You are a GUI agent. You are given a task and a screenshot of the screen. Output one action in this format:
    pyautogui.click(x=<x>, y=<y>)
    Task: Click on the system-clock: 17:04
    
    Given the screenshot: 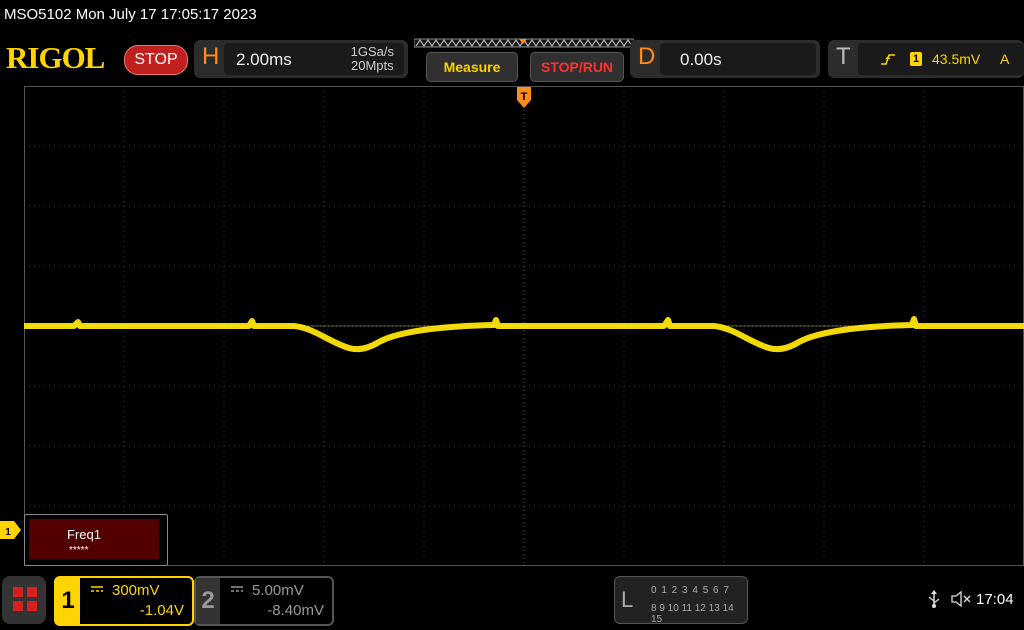 What is the action you would take?
    pyautogui.click(x=995, y=599)
    